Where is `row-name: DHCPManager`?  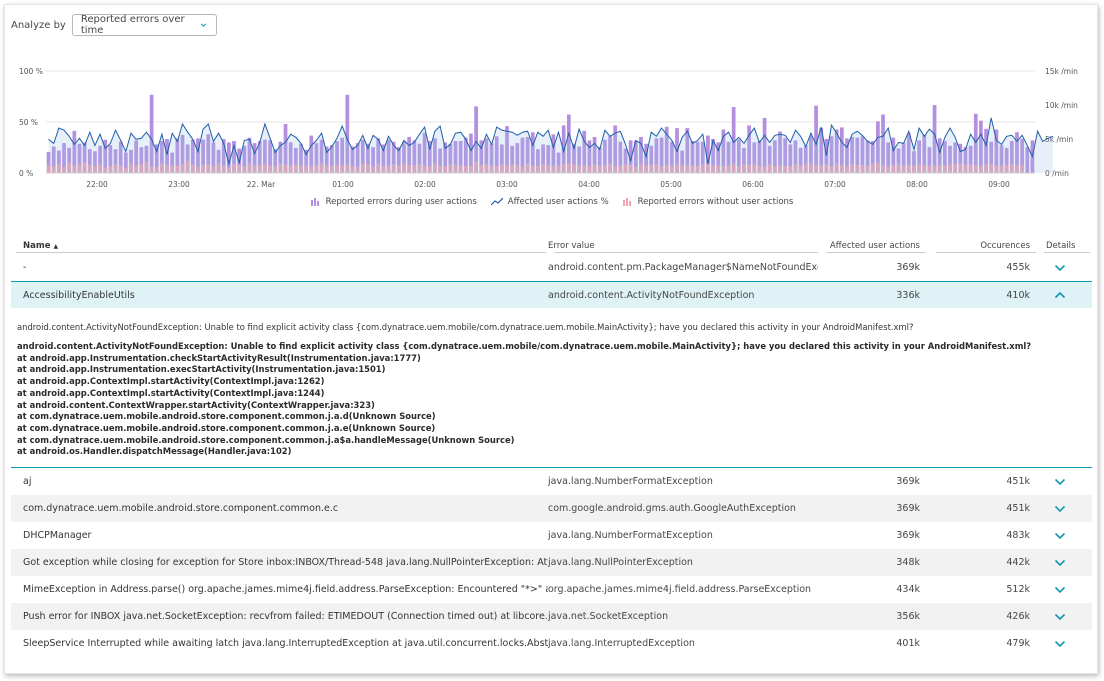 row-name: DHCPManager is located at coordinates (57, 535).